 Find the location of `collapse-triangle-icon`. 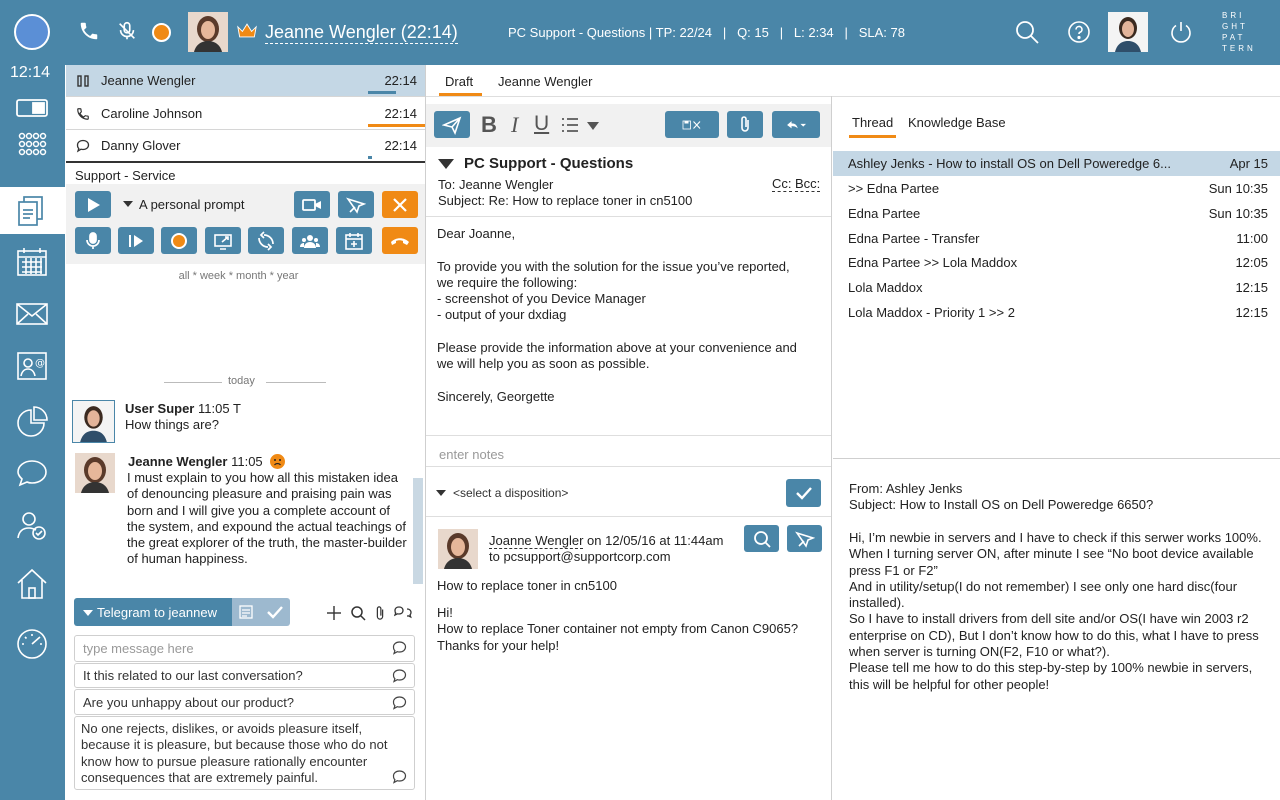

collapse-triangle-icon is located at coordinates (446, 164).